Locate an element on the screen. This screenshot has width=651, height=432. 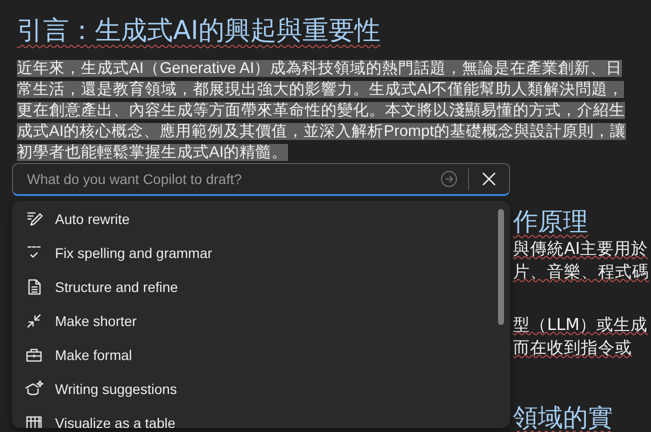
menu-item: Fix spelling and grammar is located at coordinates (255, 253).